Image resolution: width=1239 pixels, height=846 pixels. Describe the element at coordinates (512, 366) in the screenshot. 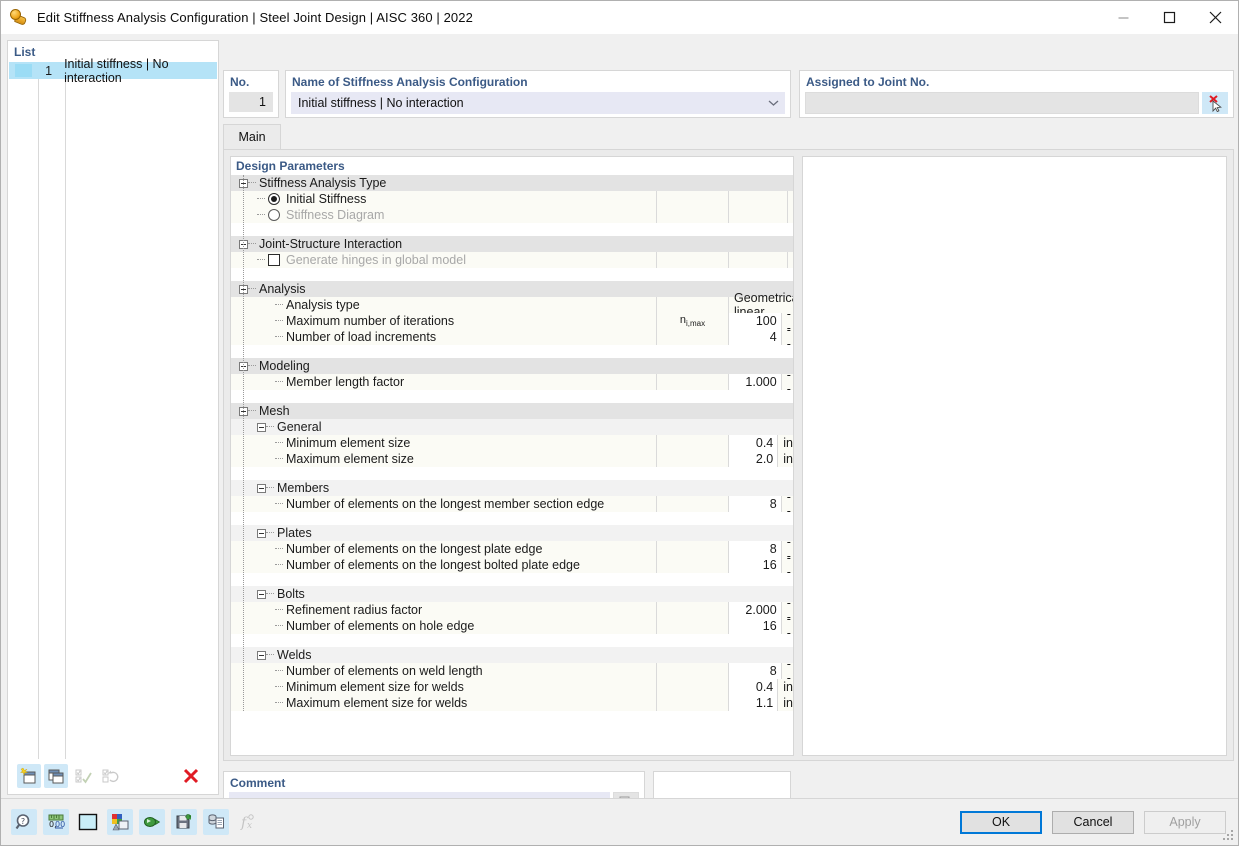

I see `group-row-modeling: Modeling` at that location.